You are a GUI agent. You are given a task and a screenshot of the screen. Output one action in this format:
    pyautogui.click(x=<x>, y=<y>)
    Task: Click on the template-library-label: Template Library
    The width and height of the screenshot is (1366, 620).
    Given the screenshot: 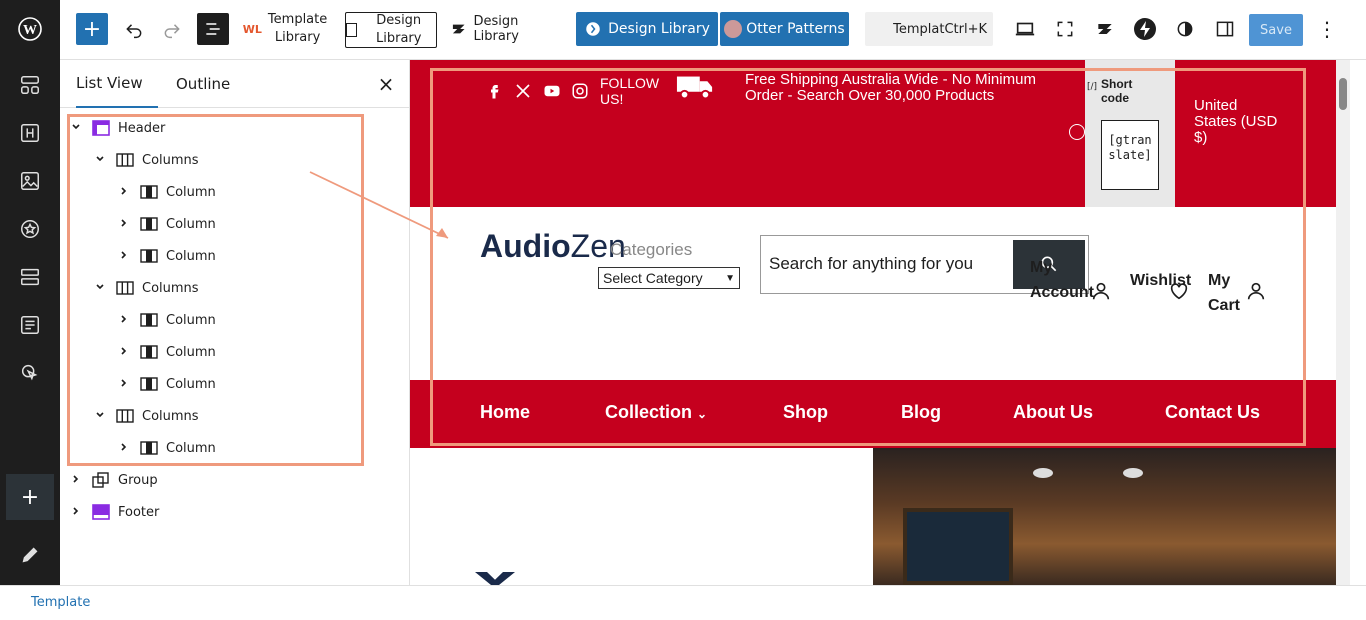 What is the action you would take?
    pyautogui.click(x=297, y=28)
    